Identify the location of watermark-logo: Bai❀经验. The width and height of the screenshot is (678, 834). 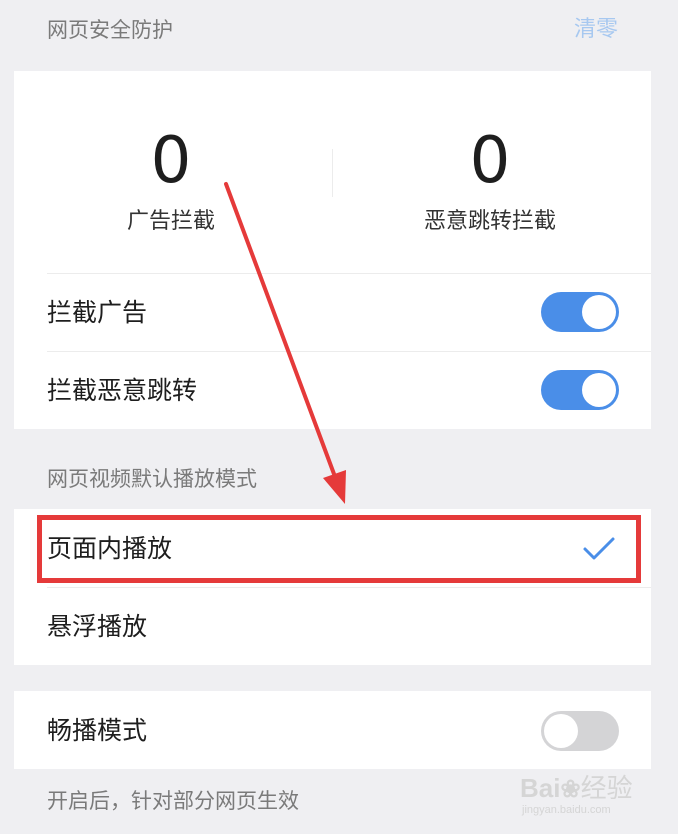
(576, 786).